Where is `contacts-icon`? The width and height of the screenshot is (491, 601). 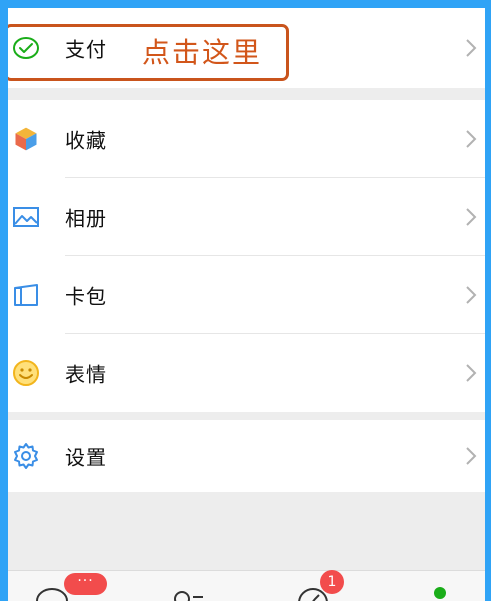 contacts-icon is located at coordinates (188, 592).